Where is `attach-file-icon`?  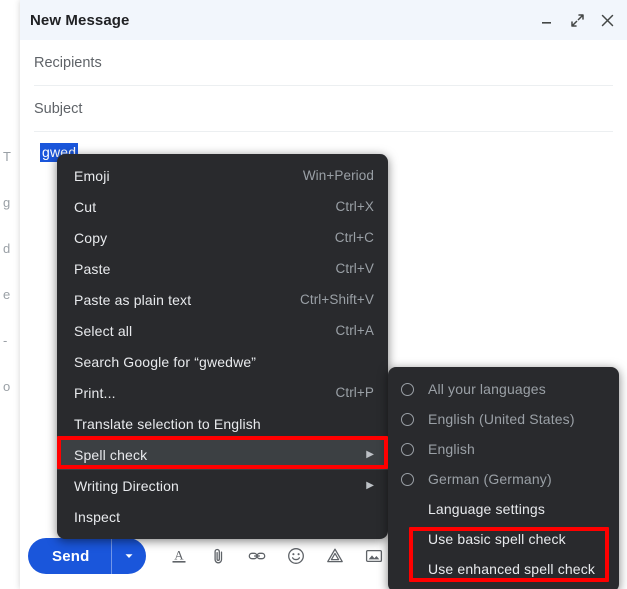
attach-file-icon is located at coordinates (218, 556).